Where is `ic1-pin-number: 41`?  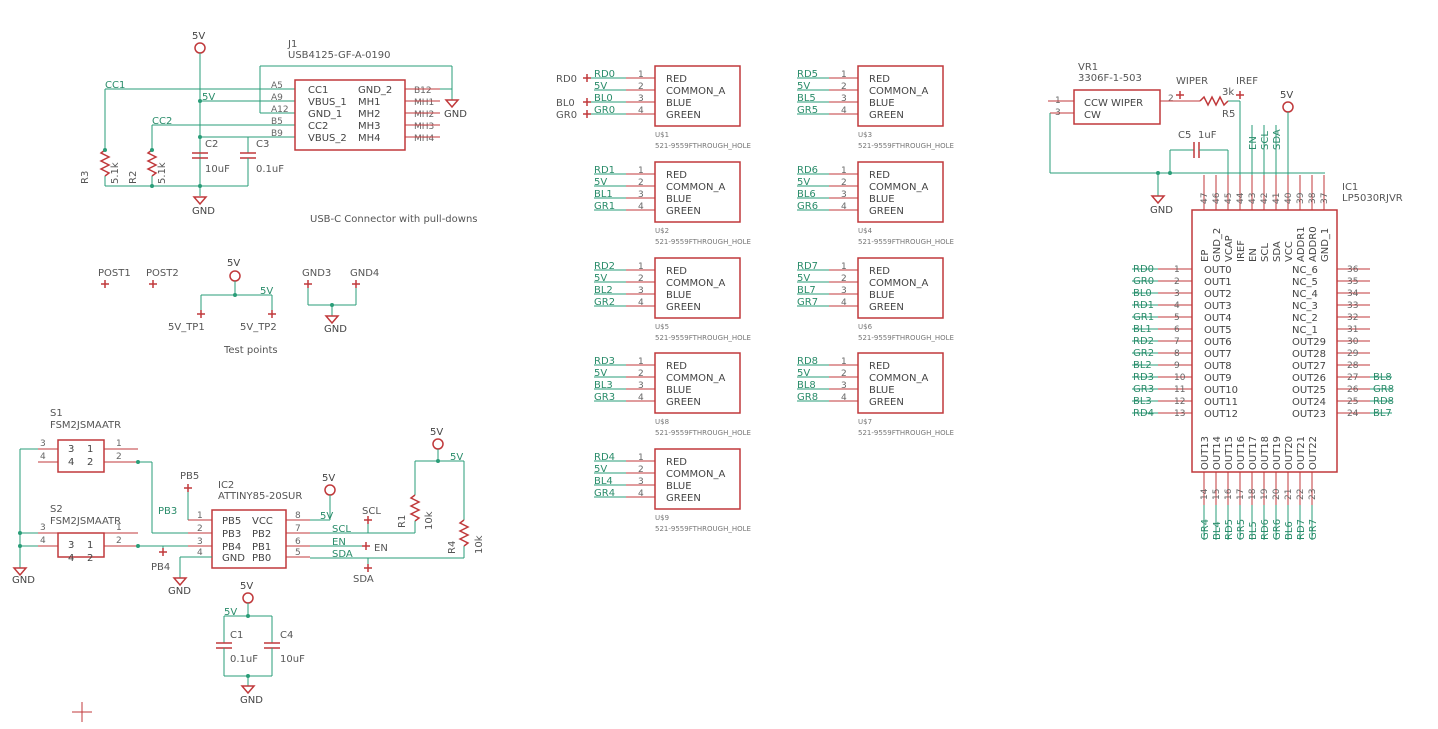
ic1-pin-number: 41 is located at coordinates (1277, 198).